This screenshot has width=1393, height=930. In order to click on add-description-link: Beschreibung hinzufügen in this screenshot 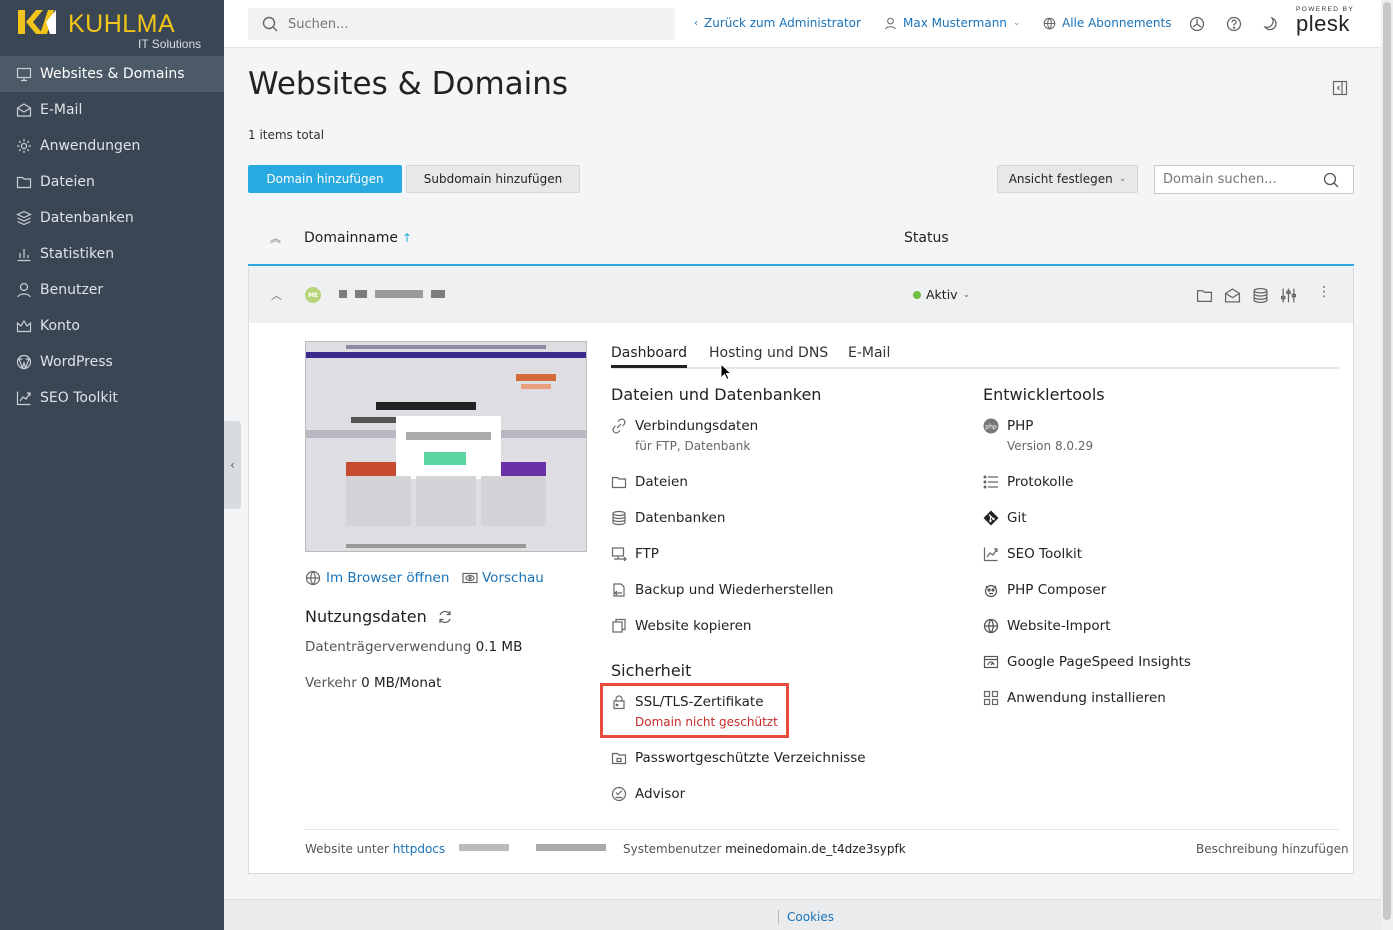, I will do `click(1272, 849)`.